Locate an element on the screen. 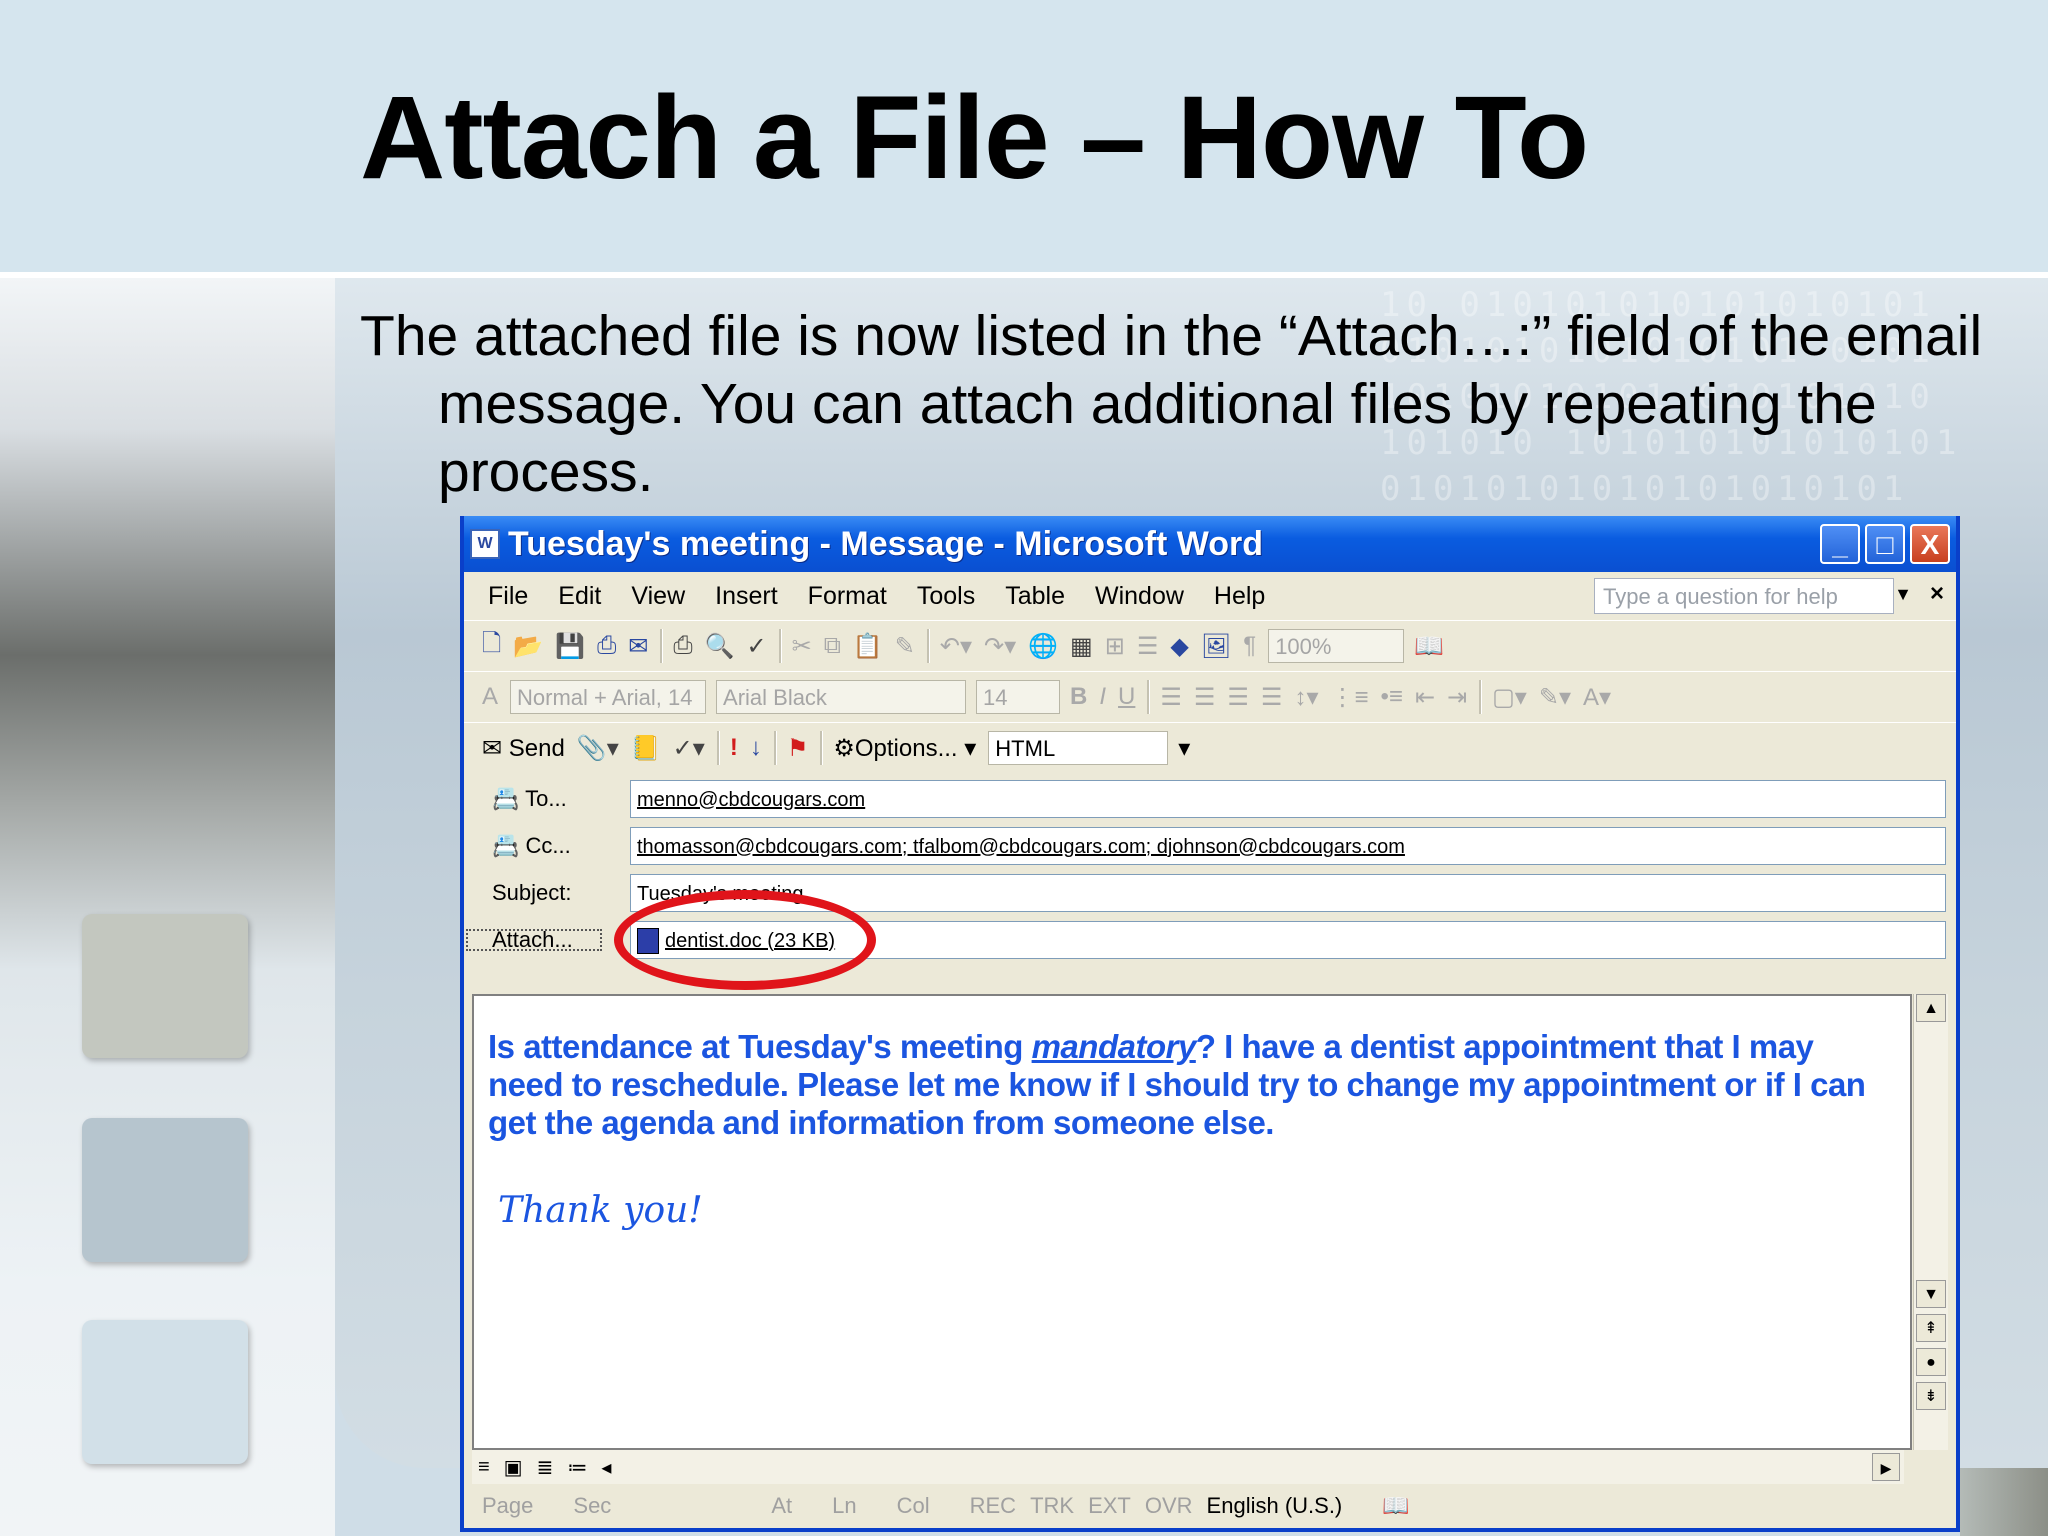  help-search-input: Type a question for help is located at coordinates (1744, 596).